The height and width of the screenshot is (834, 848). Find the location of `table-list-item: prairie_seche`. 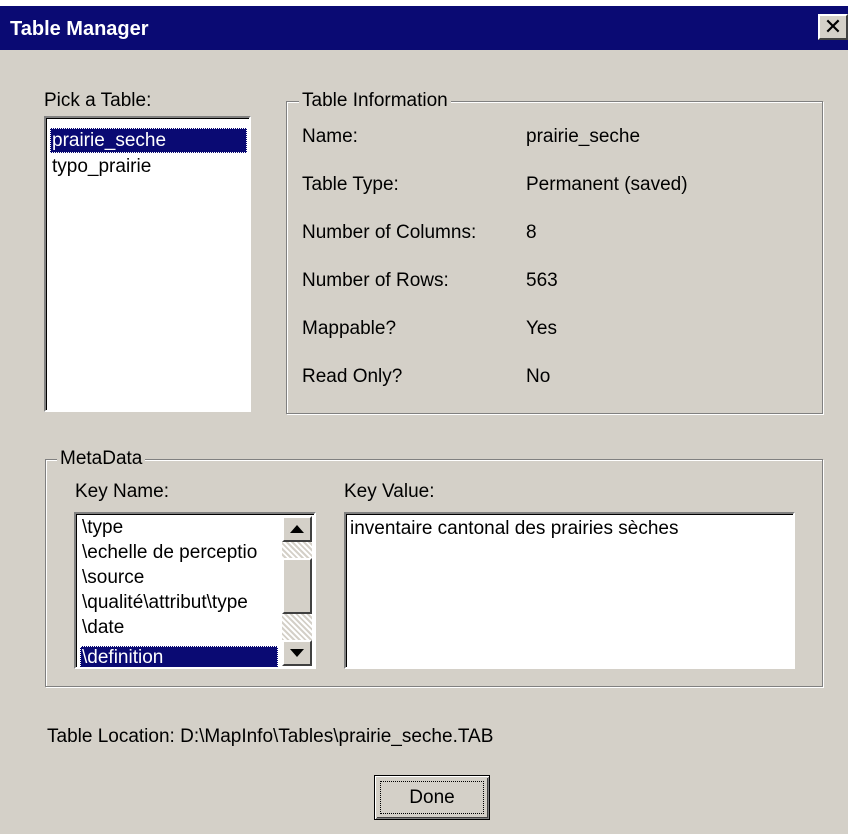

table-list-item: prairie_seche is located at coordinates (148, 140).